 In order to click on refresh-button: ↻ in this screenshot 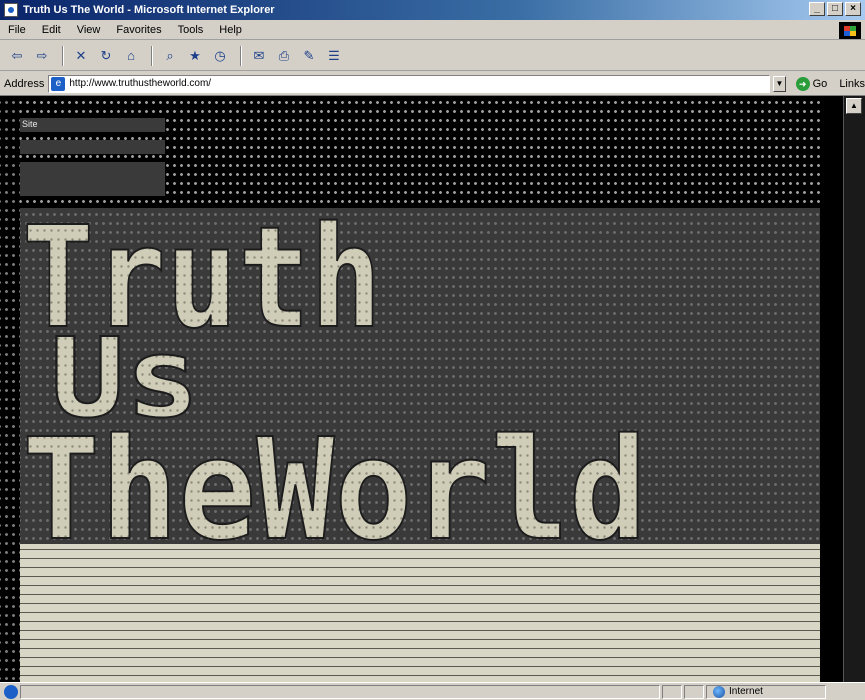, I will do `click(106, 56)`.